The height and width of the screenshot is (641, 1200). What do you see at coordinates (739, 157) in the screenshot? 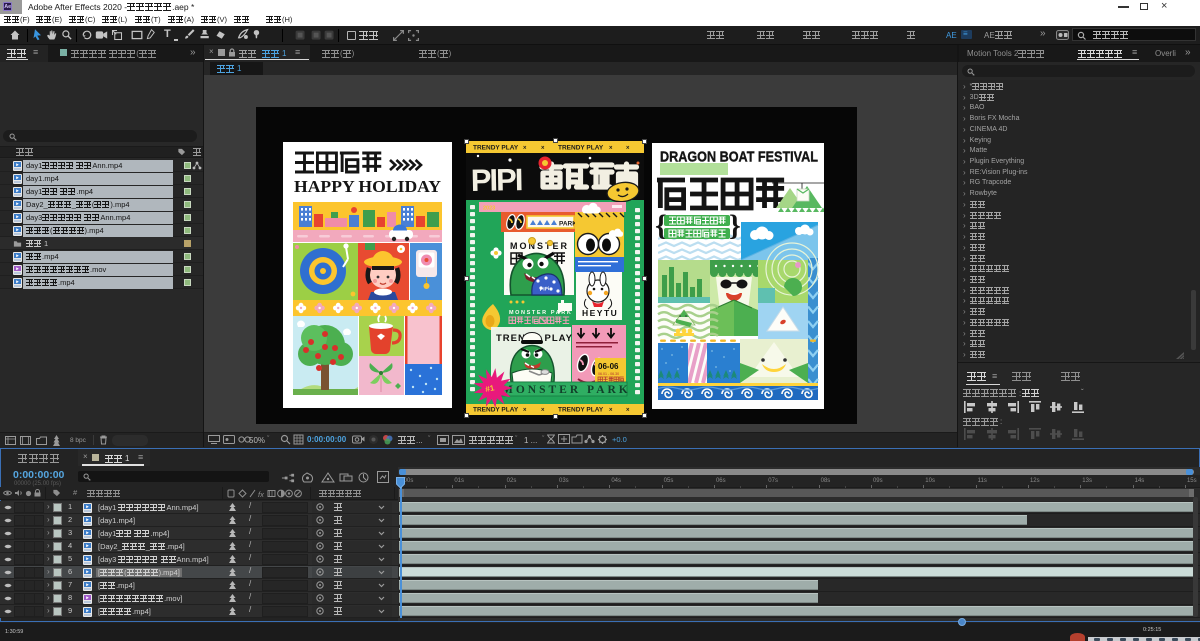
I see `svg-text: DRAGON BOAT FESTIVAL` at bounding box center [739, 157].